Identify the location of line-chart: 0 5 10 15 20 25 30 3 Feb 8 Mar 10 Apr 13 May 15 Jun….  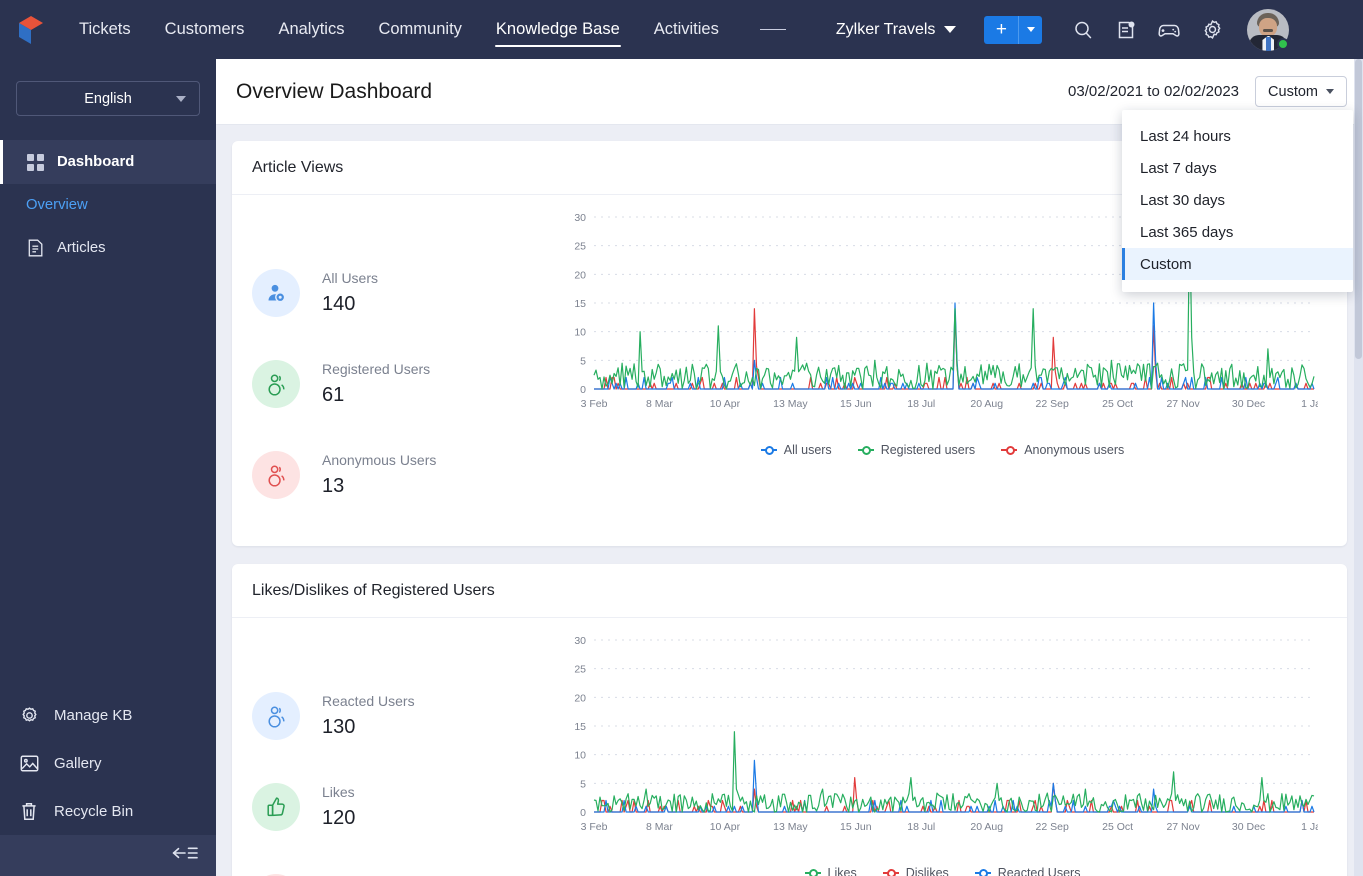
(942, 737).